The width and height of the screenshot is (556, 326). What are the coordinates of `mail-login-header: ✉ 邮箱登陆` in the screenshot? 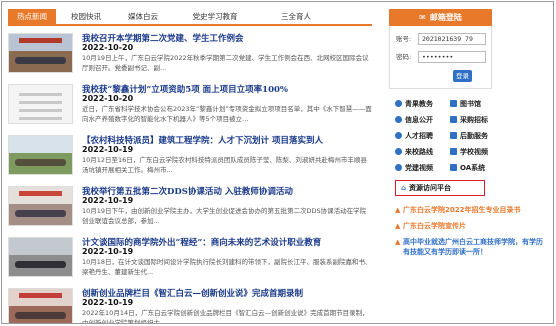 It's located at (440, 17).